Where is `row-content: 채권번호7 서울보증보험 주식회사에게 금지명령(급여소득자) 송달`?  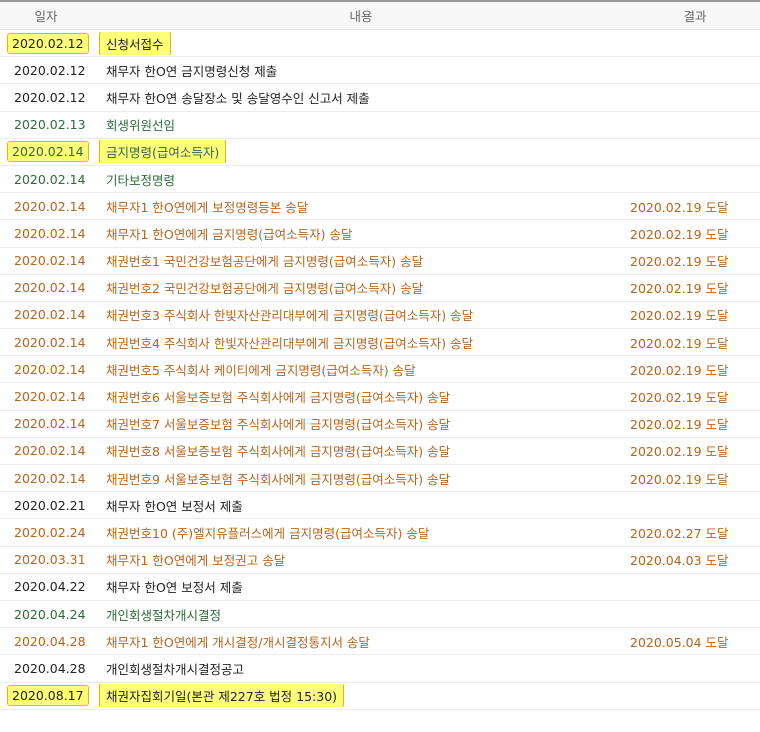
row-content: 채권번호7 서울보증보험 주식회사에게 금지명령(급여소득자) 송달 is located at coordinates (361, 423).